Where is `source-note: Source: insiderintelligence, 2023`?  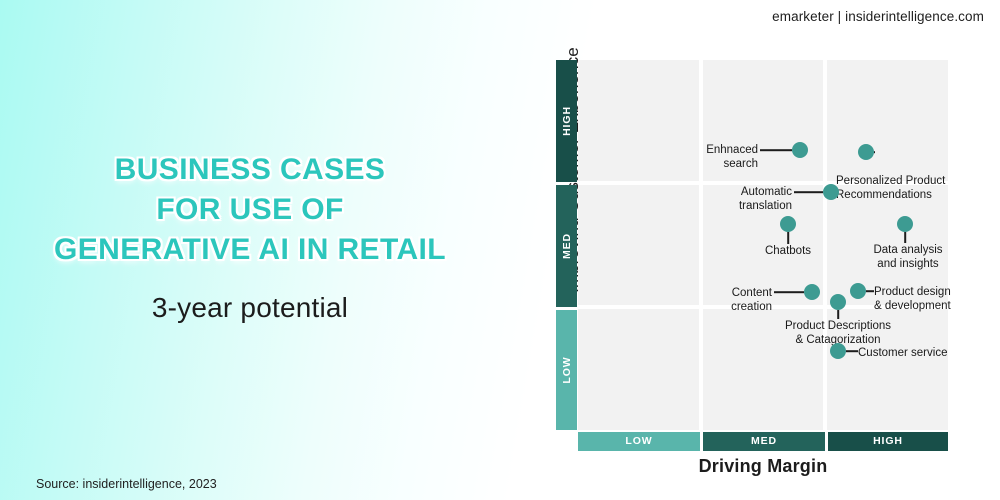
source-note: Source: insiderintelligence, 2023 is located at coordinates (126, 484).